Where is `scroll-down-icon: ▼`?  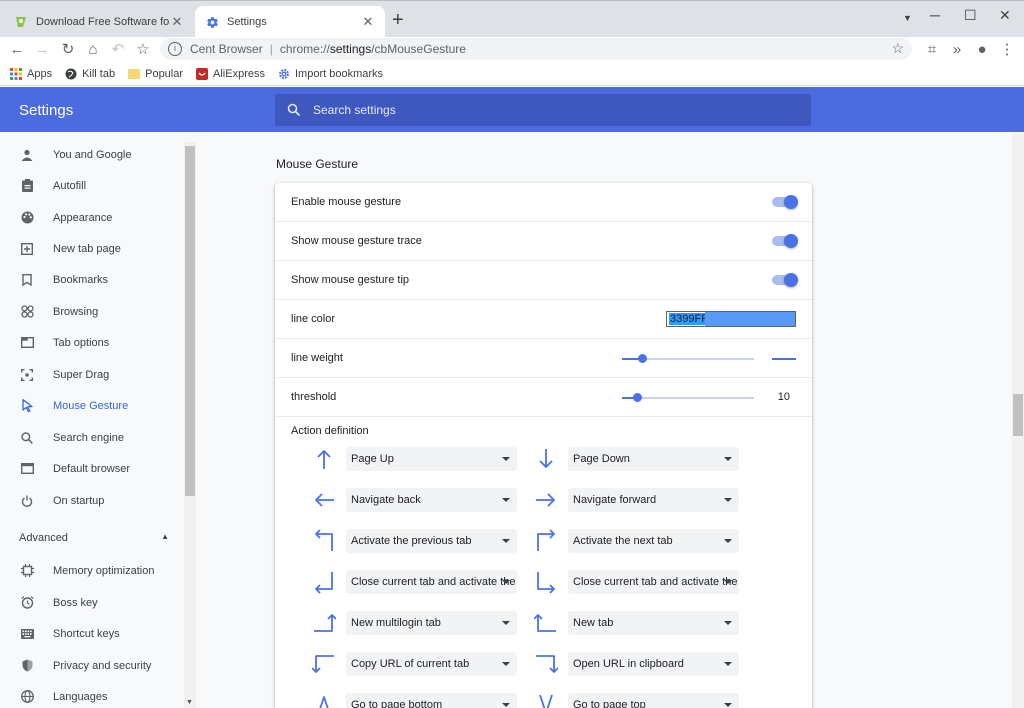
scroll-down-icon: ▼ is located at coordinates (189, 702).